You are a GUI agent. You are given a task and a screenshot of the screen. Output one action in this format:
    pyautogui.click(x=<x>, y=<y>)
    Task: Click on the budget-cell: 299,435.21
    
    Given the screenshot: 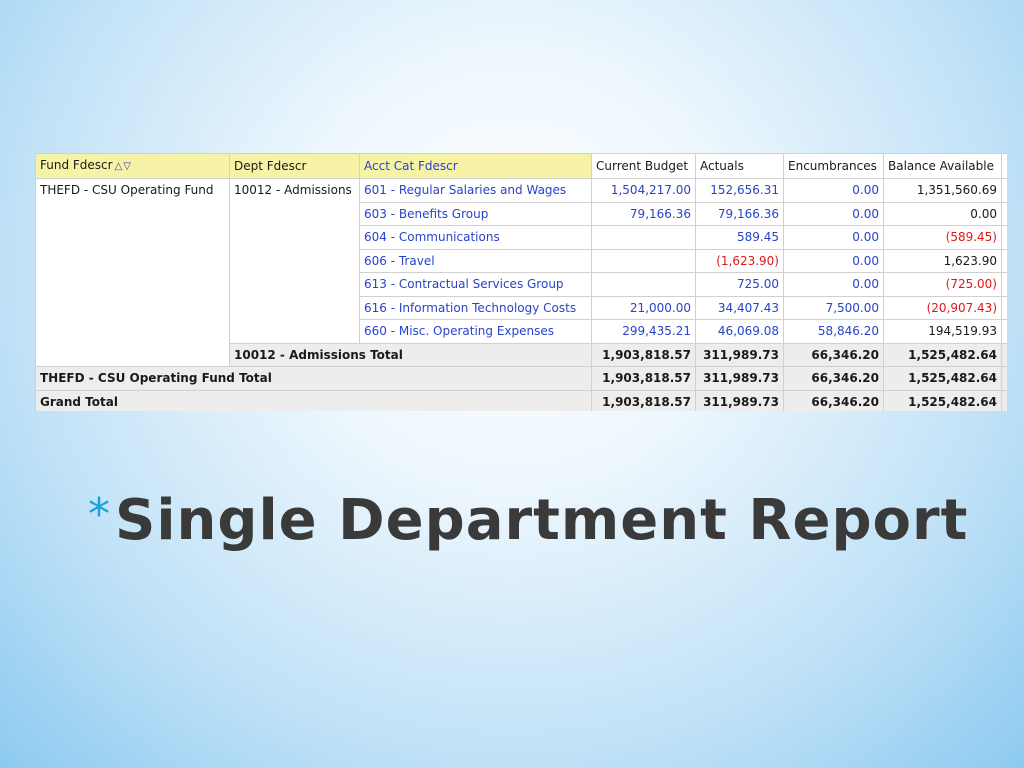 What is the action you would take?
    pyautogui.click(x=643, y=331)
    